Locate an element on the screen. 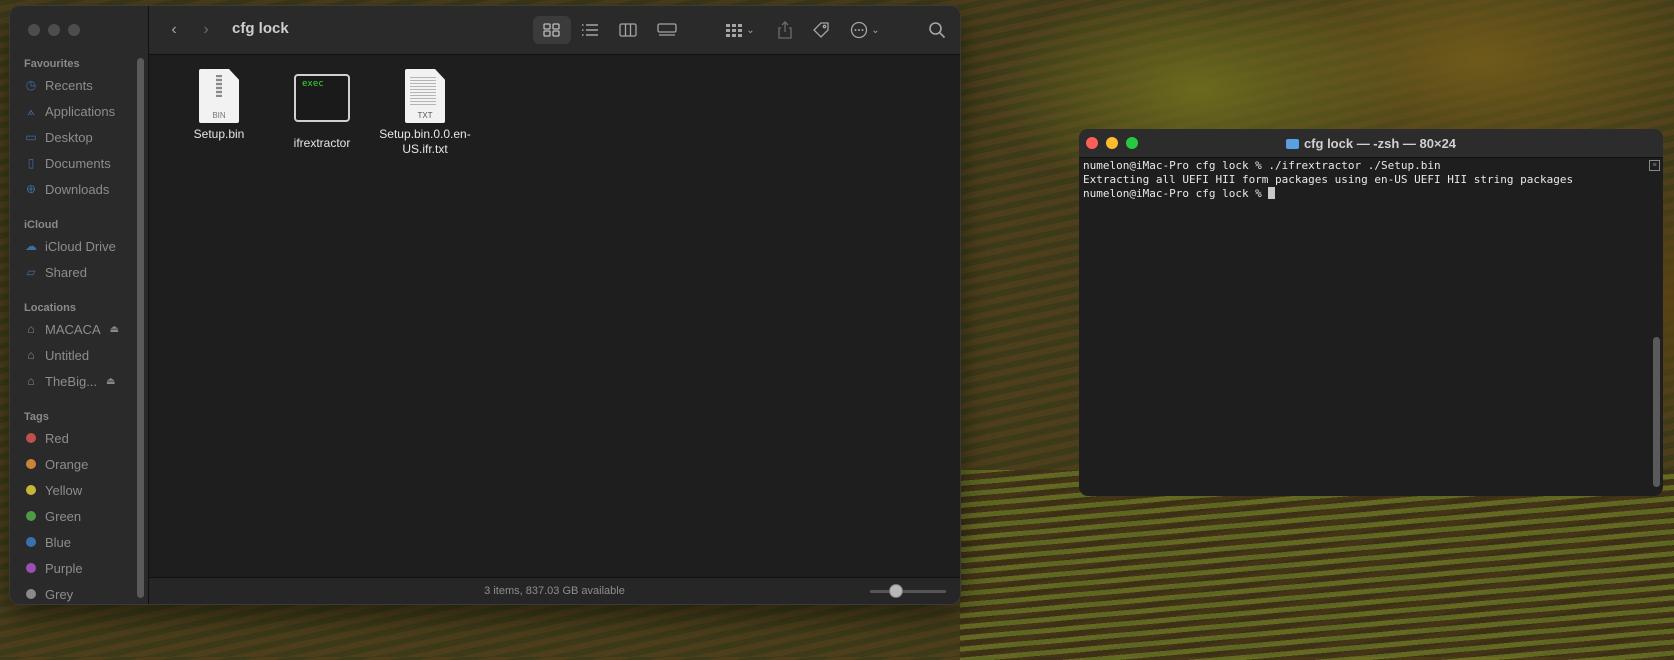 The width and height of the screenshot is (1674, 660). sidebar-item-downloads: ⊕ Downloads is located at coordinates (79, 189).